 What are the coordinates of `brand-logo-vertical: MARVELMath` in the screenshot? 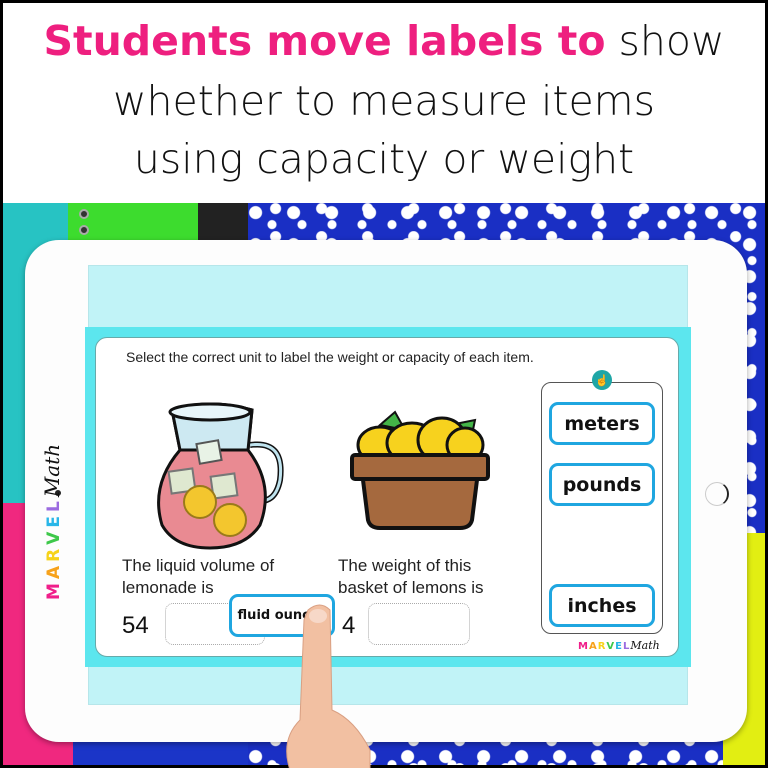 It's located at (52, 522).